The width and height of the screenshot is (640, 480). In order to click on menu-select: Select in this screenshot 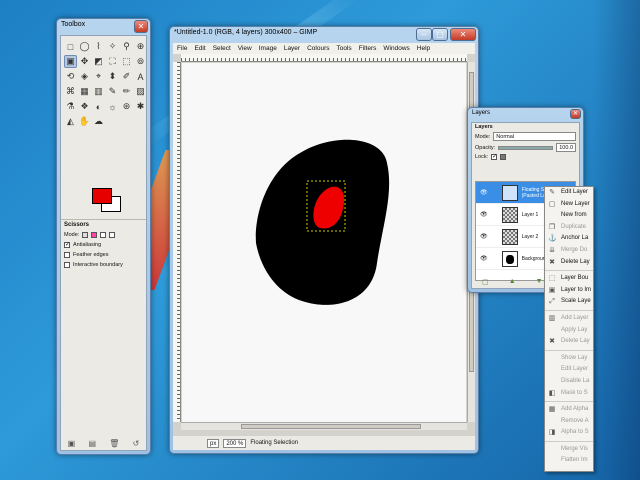, I will do `click(222, 48)`.